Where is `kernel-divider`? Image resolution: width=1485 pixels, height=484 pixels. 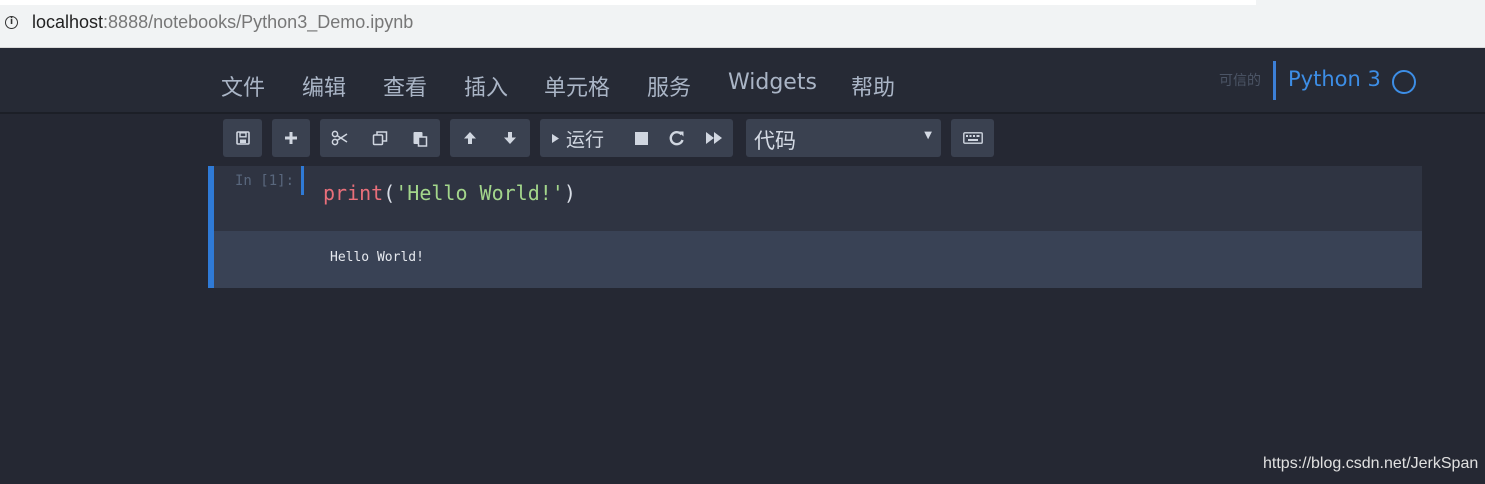 kernel-divider is located at coordinates (1274, 80).